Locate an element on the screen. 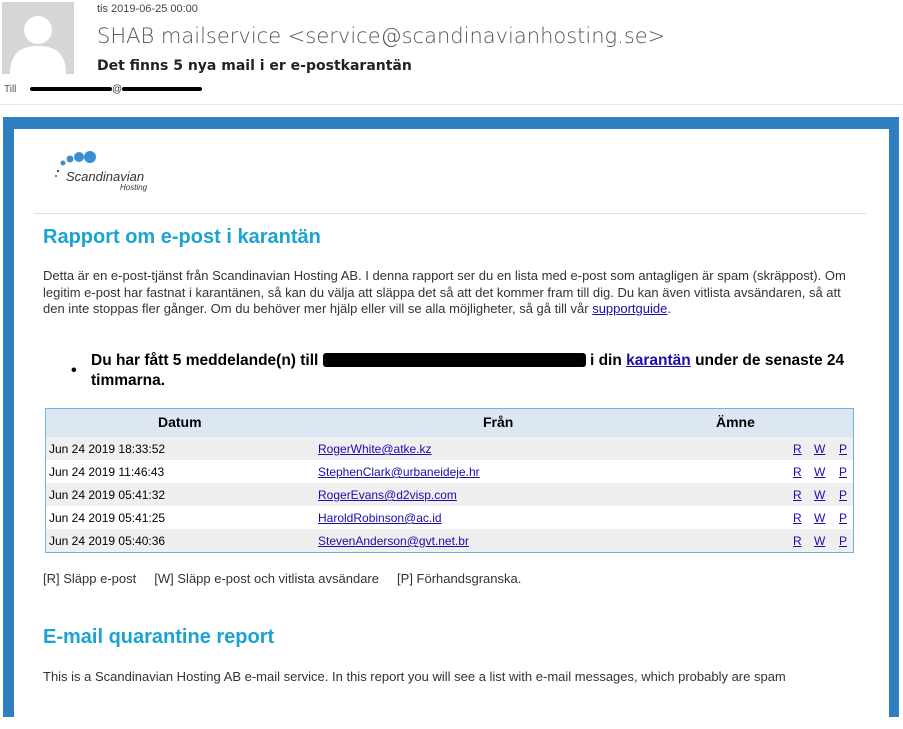 The image size is (903, 729). header-divider is located at coordinates (451, 104).